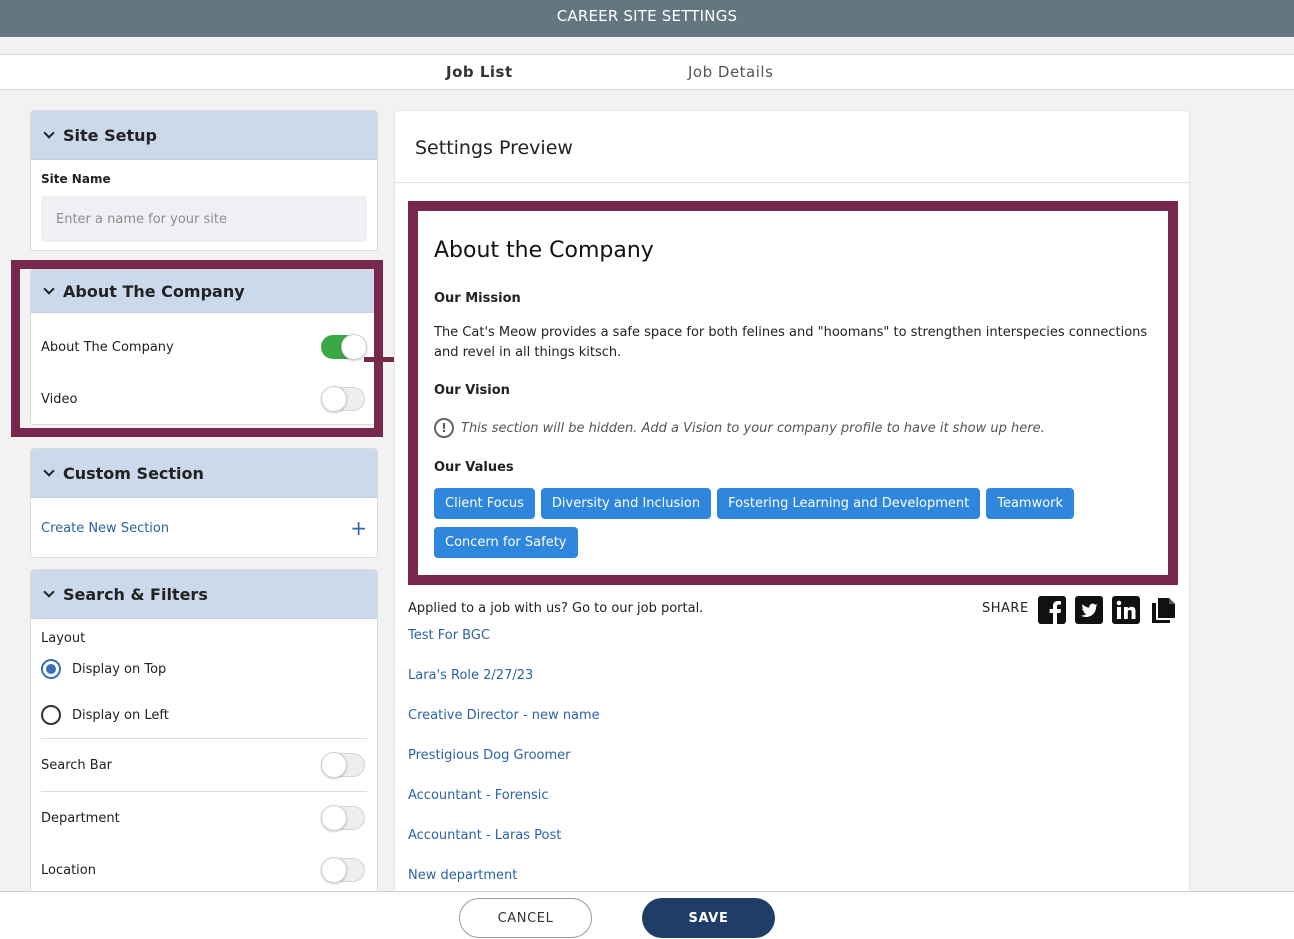 The image size is (1294, 939). What do you see at coordinates (204, 398) in the screenshot?
I see `video-row: Video` at bounding box center [204, 398].